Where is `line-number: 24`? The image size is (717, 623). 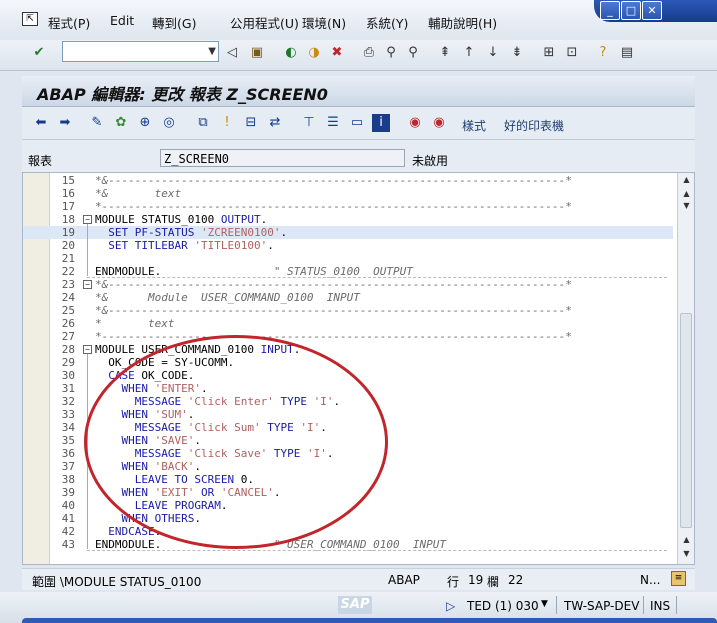 line-number: 24 is located at coordinates (68, 297).